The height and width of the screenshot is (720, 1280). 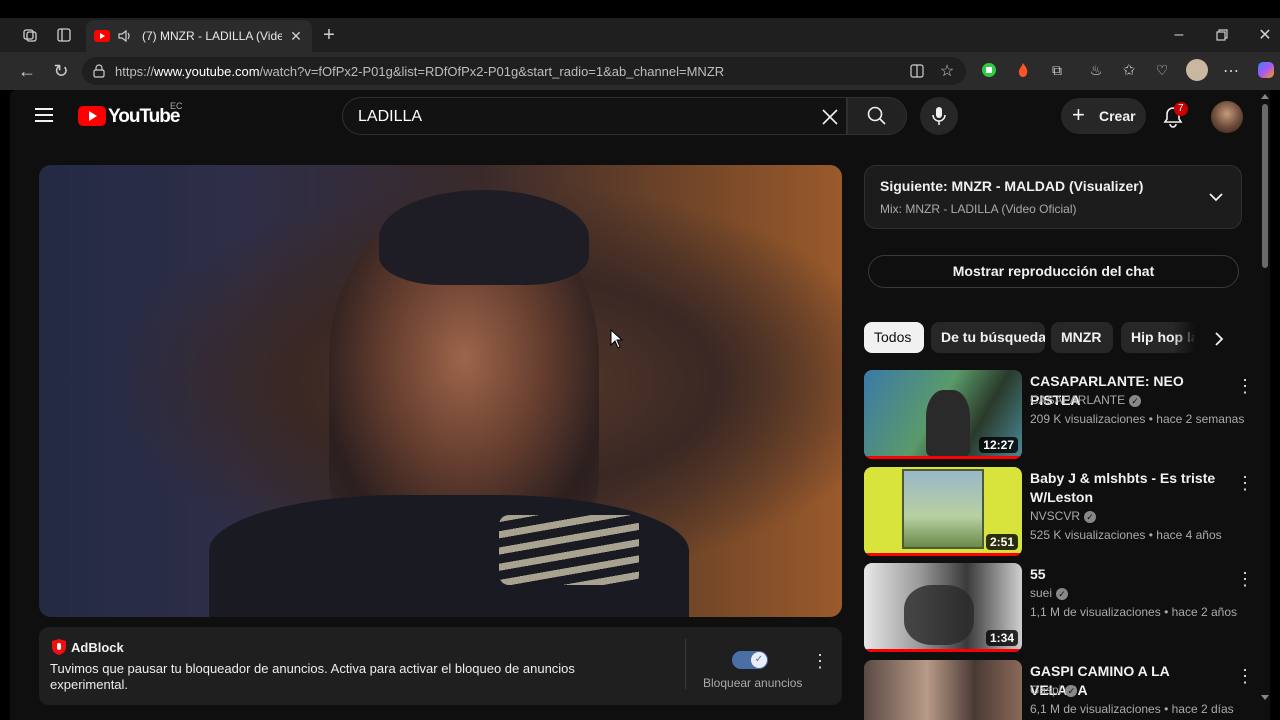 What do you see at coordinates (1219, 339) in the screenshot?
I see `chevron-right-icon` at bounding box center [1219, 339].